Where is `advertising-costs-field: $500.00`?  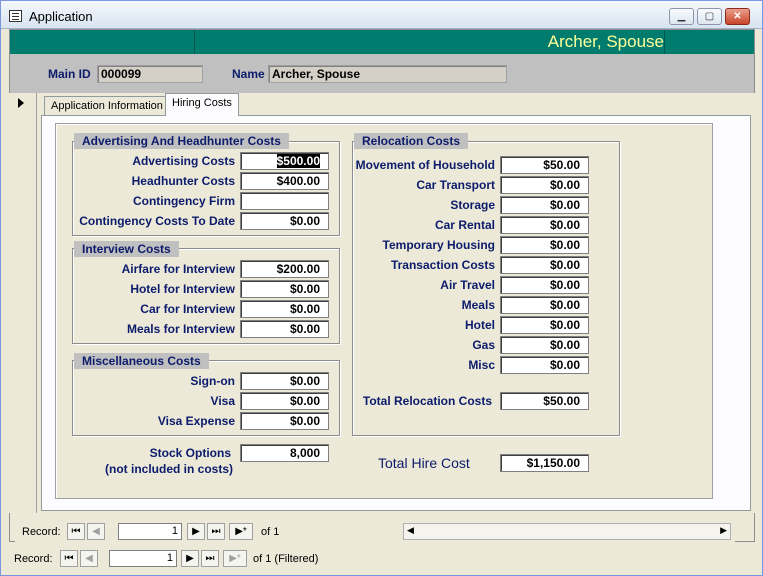
advertising-costs-field: $500.00 is located at coordinates (284, 161).